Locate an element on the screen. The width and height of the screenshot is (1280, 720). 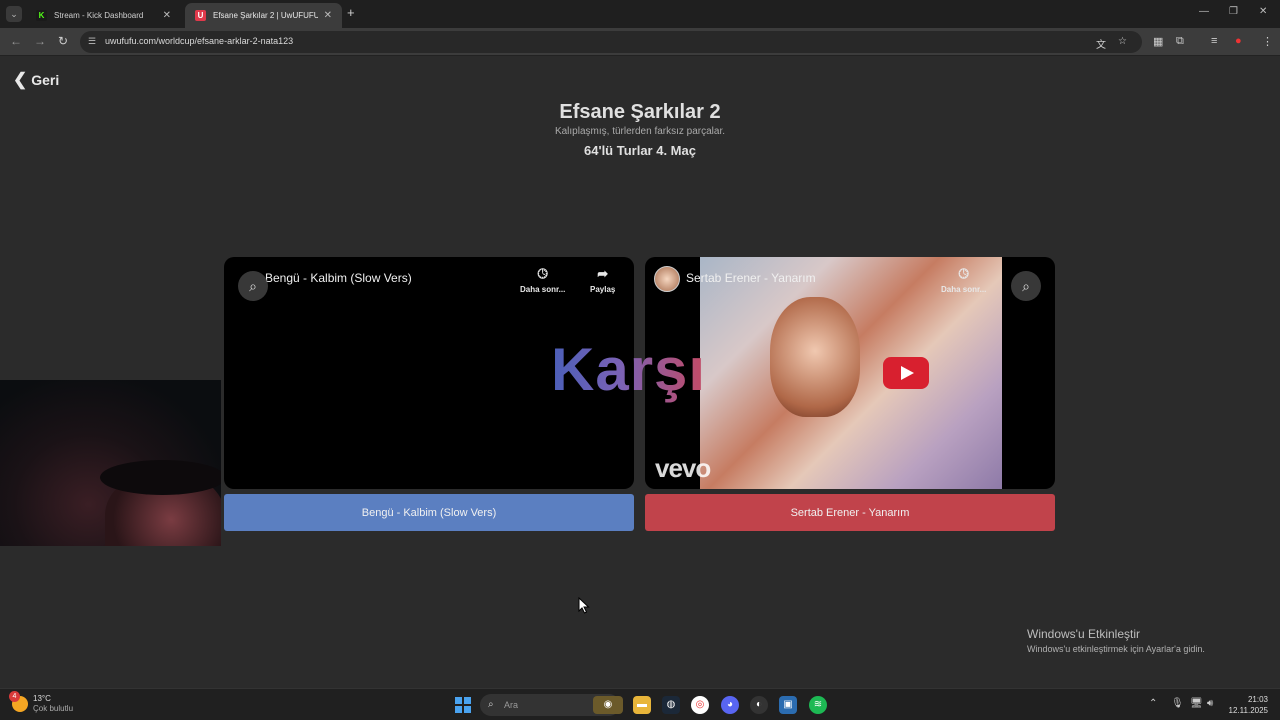
streamer-hair is located at coordinates (160, 477).